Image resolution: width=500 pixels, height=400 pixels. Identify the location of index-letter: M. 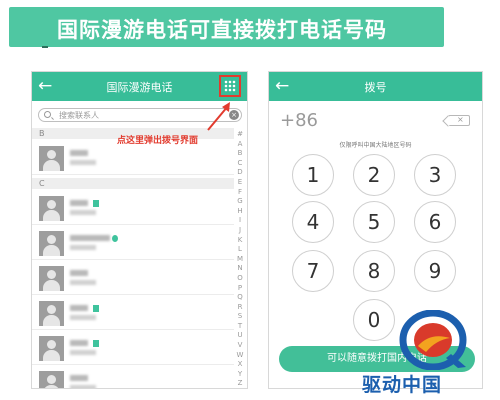
(240, 260).